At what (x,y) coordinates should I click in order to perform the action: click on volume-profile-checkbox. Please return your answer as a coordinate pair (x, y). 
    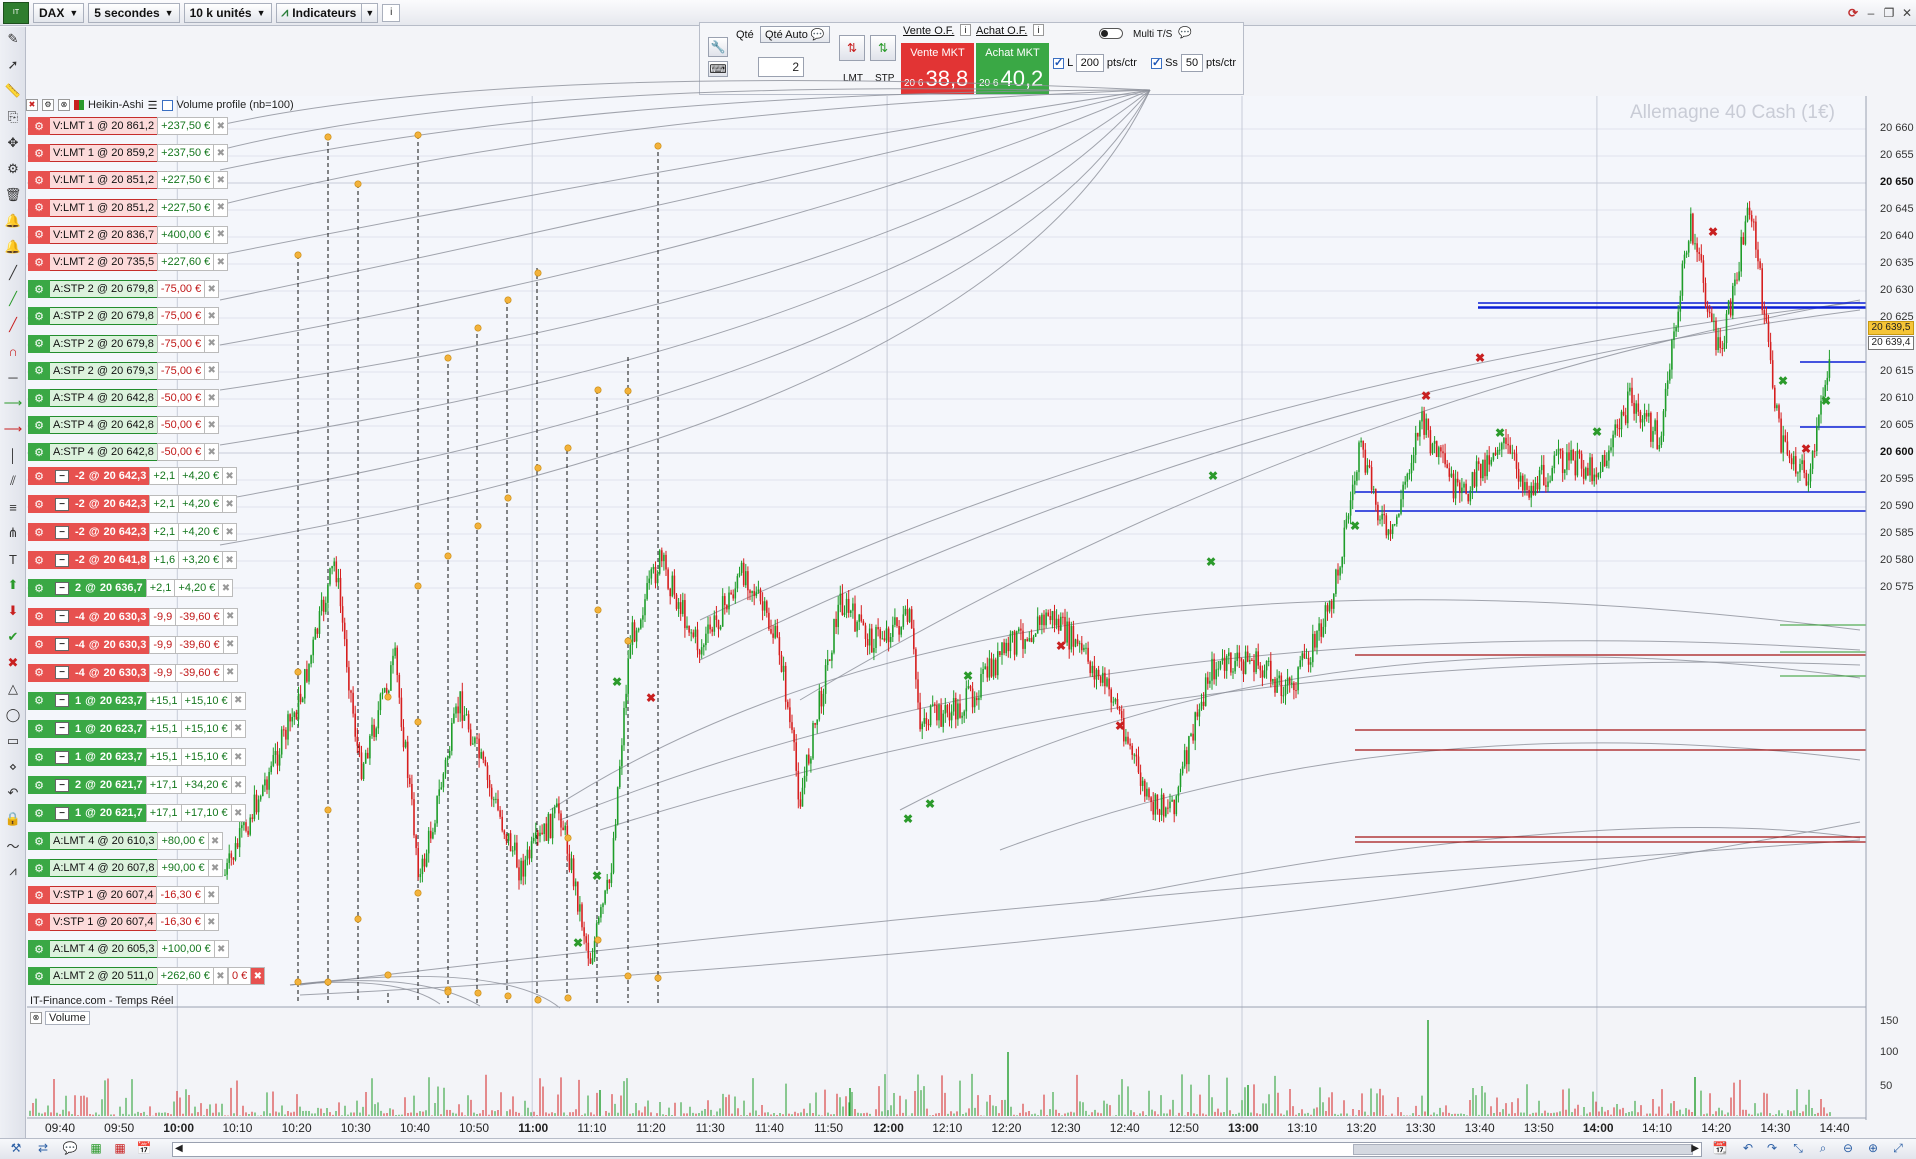
    Looking at the image, I should click on (167, 105).